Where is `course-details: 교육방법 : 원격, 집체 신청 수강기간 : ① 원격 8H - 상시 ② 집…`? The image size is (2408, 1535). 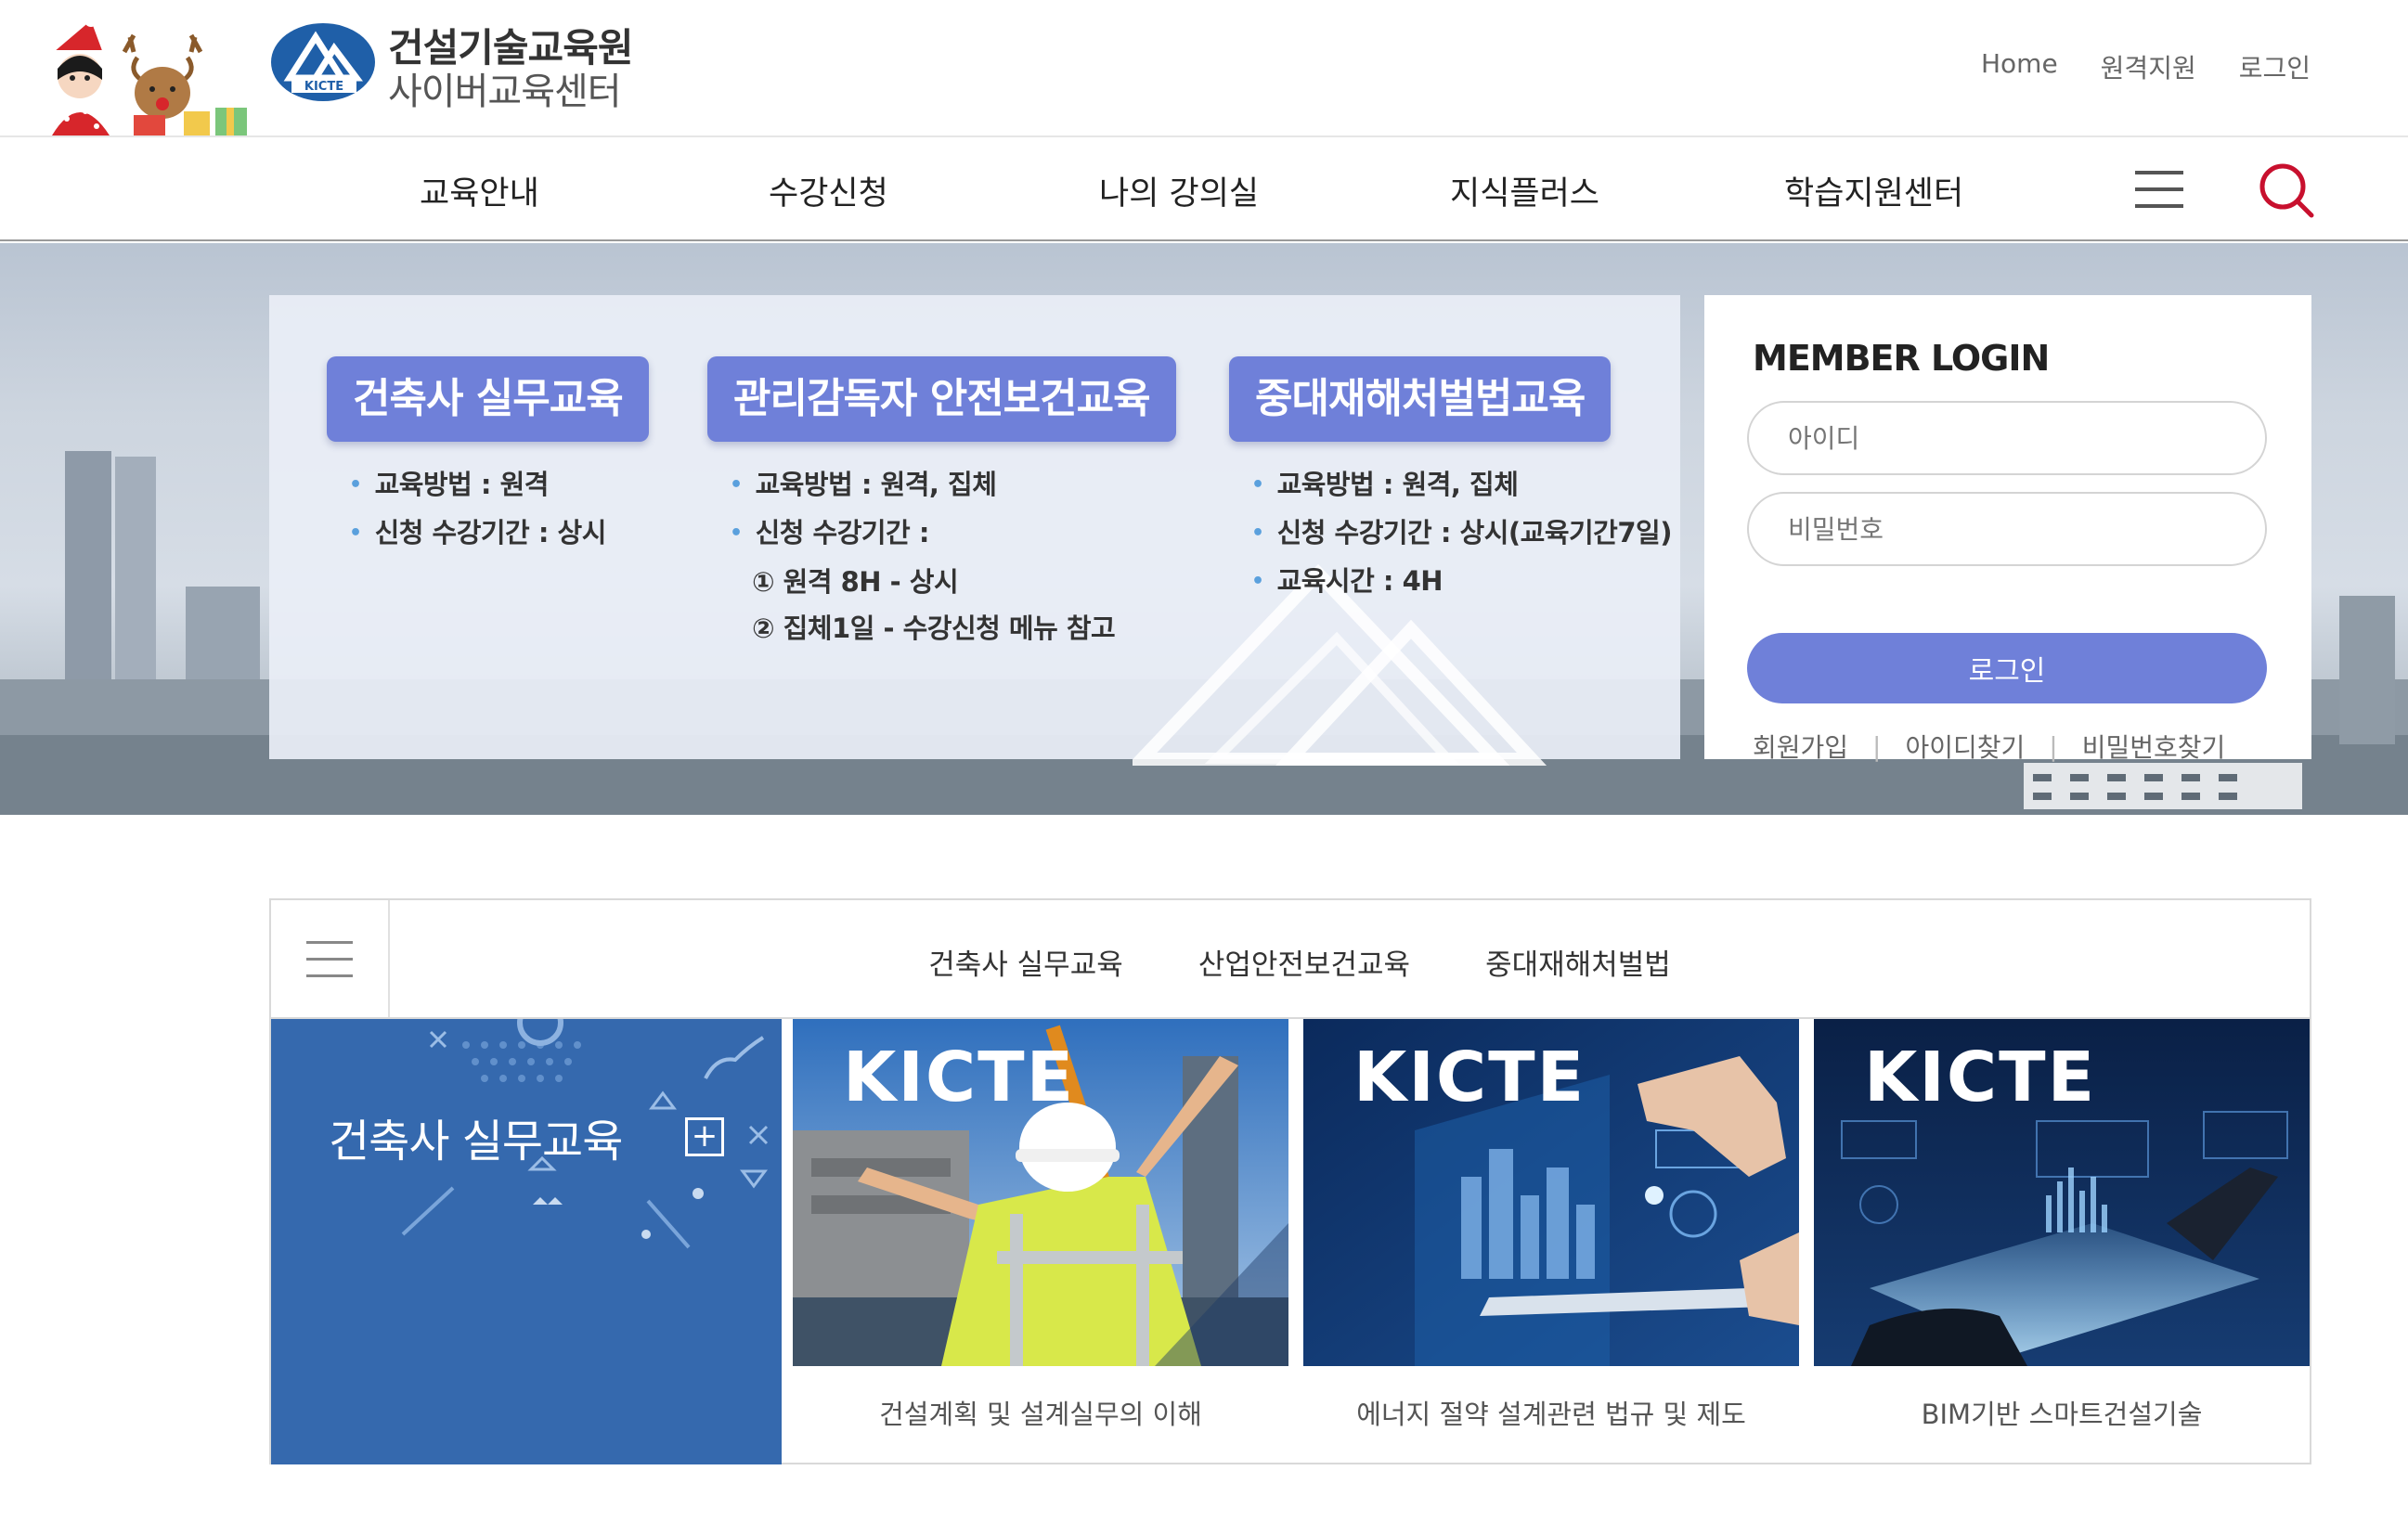 course-details: 교육방법 : 원격, 집체 신청 수강기간 : ① 원격 8H - 상시 ② 집… is located at coordinates (953, 556).